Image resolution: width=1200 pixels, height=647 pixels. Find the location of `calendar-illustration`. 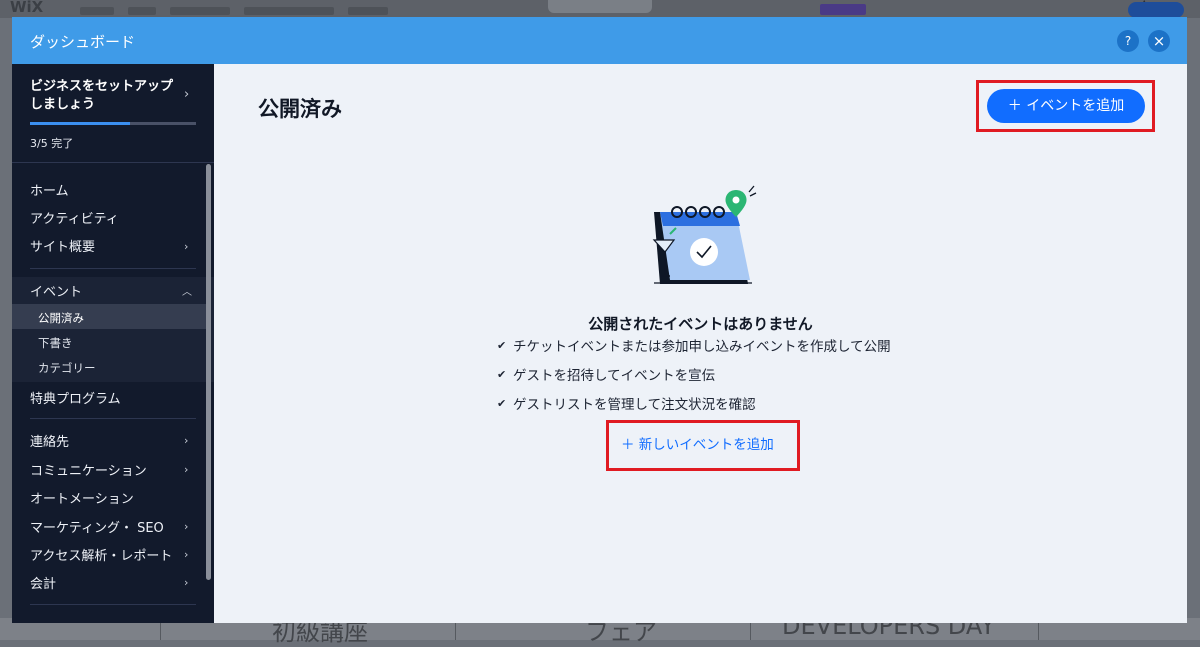

calendar-illustration is located at coordinates (709, 236).